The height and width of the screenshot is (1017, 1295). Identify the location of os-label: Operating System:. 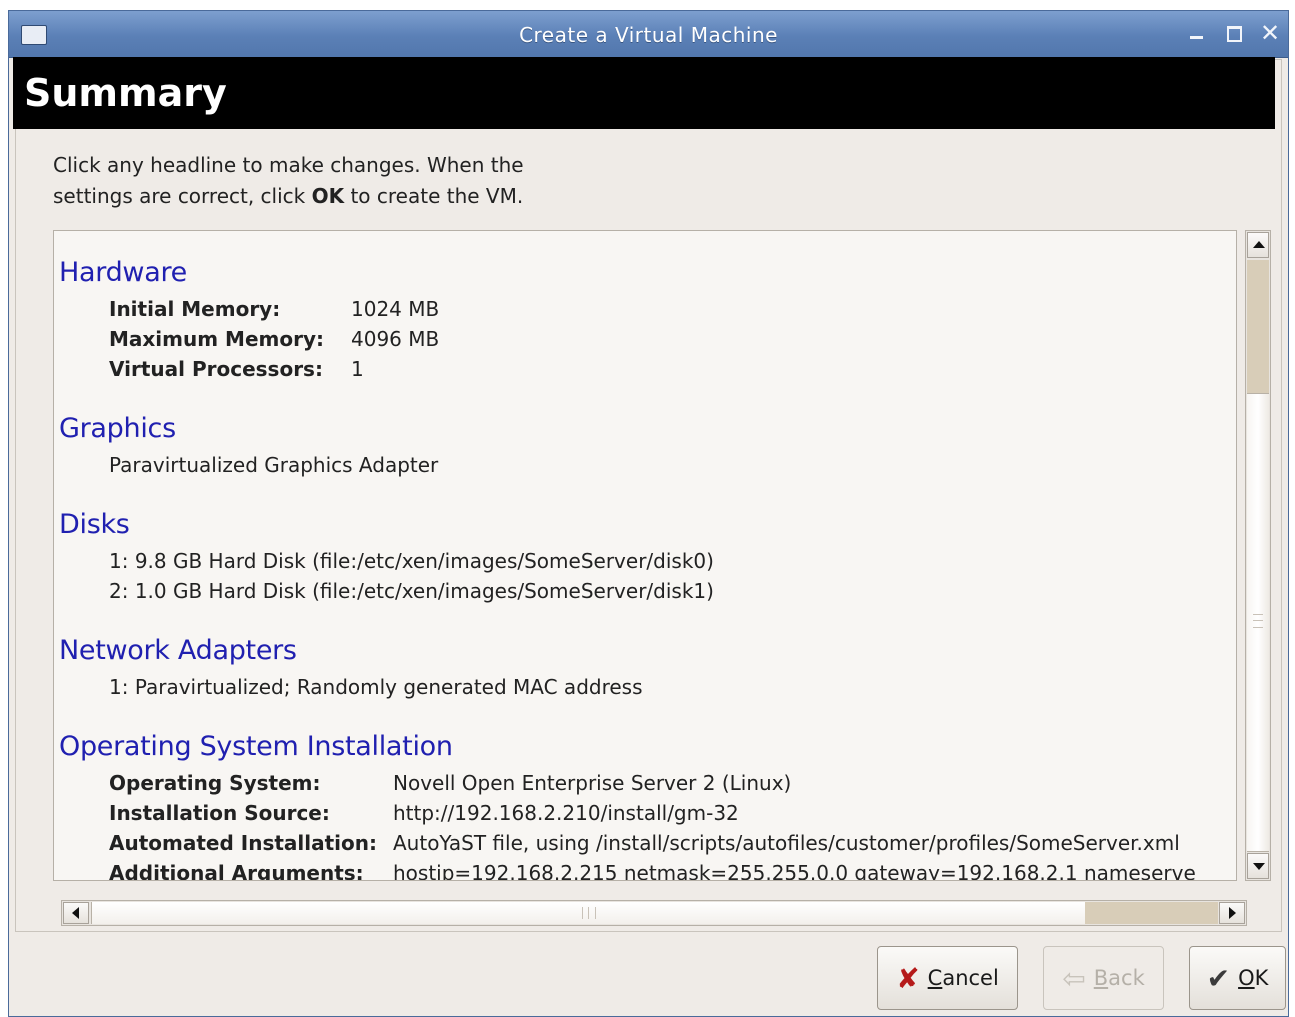
(215, 783).